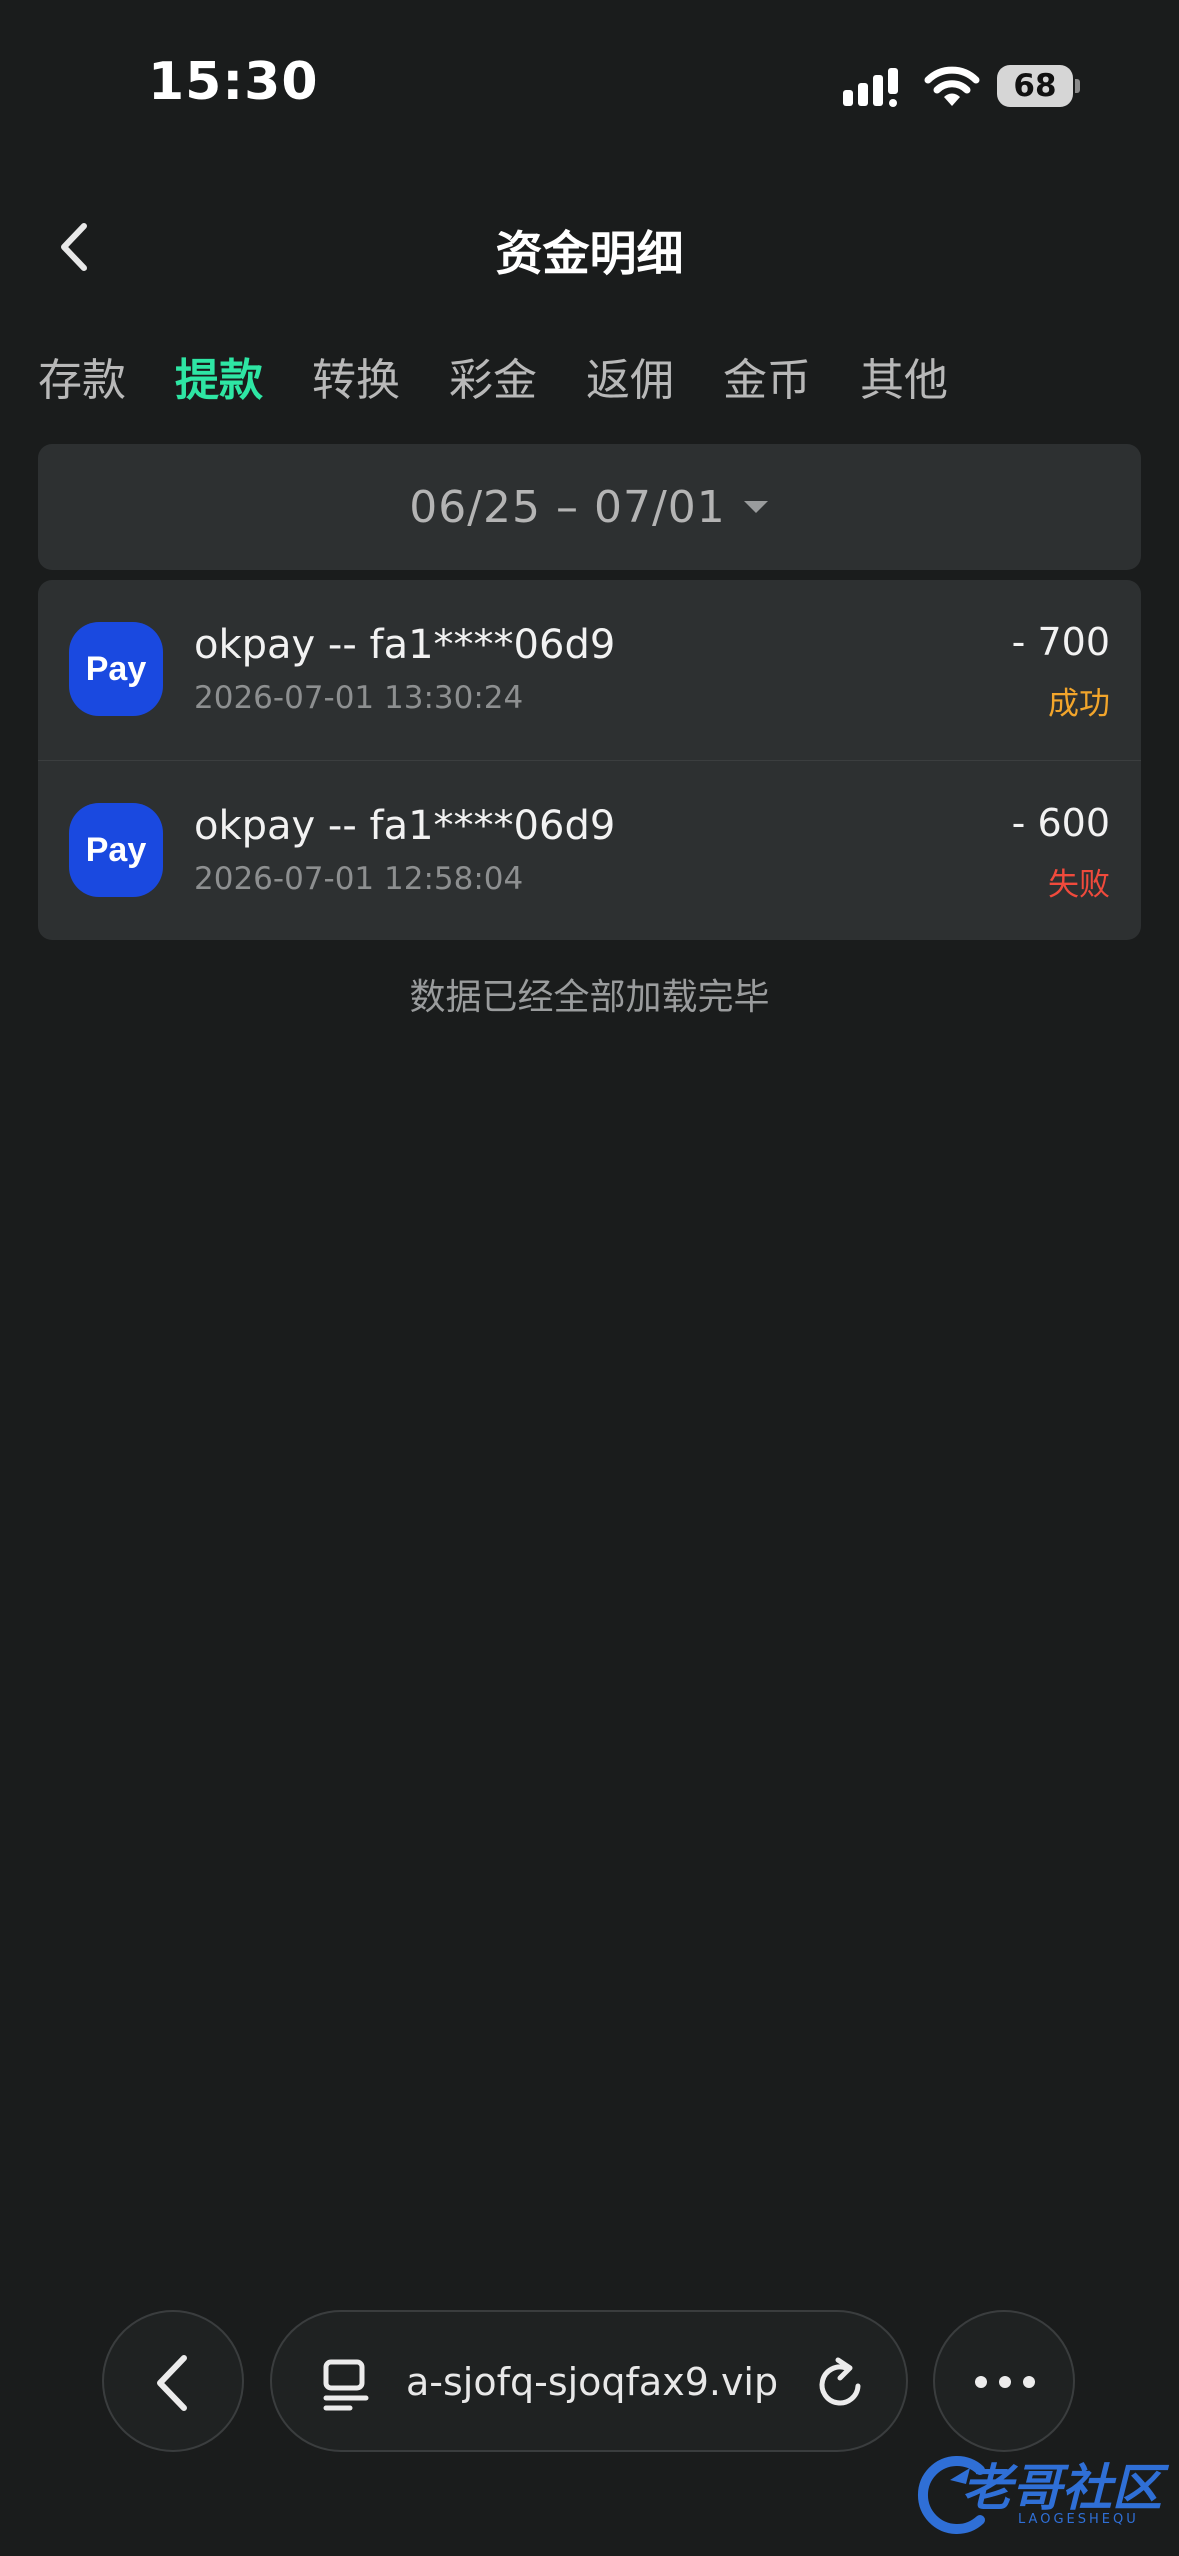 The image size is (1179, 2556). I want to click on record-status: 成功, so click(1079, 704).